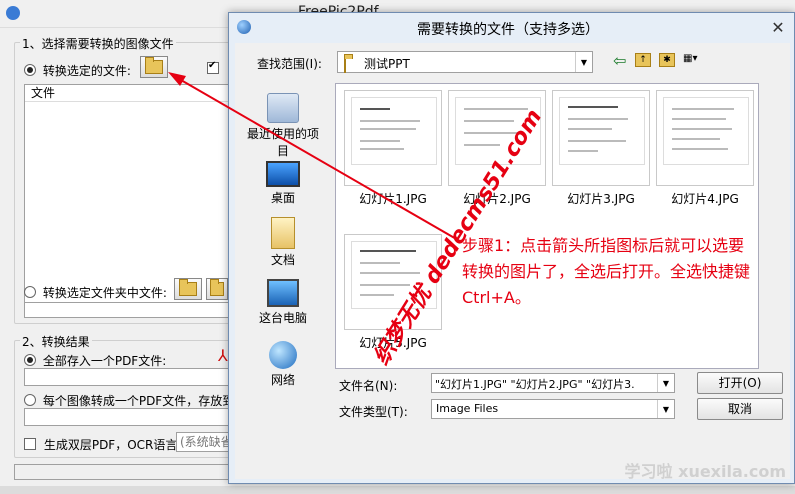 Image resolution: width=795 pixels, height=494 pixels. I want to click on documents-icon, so click(283, 233).